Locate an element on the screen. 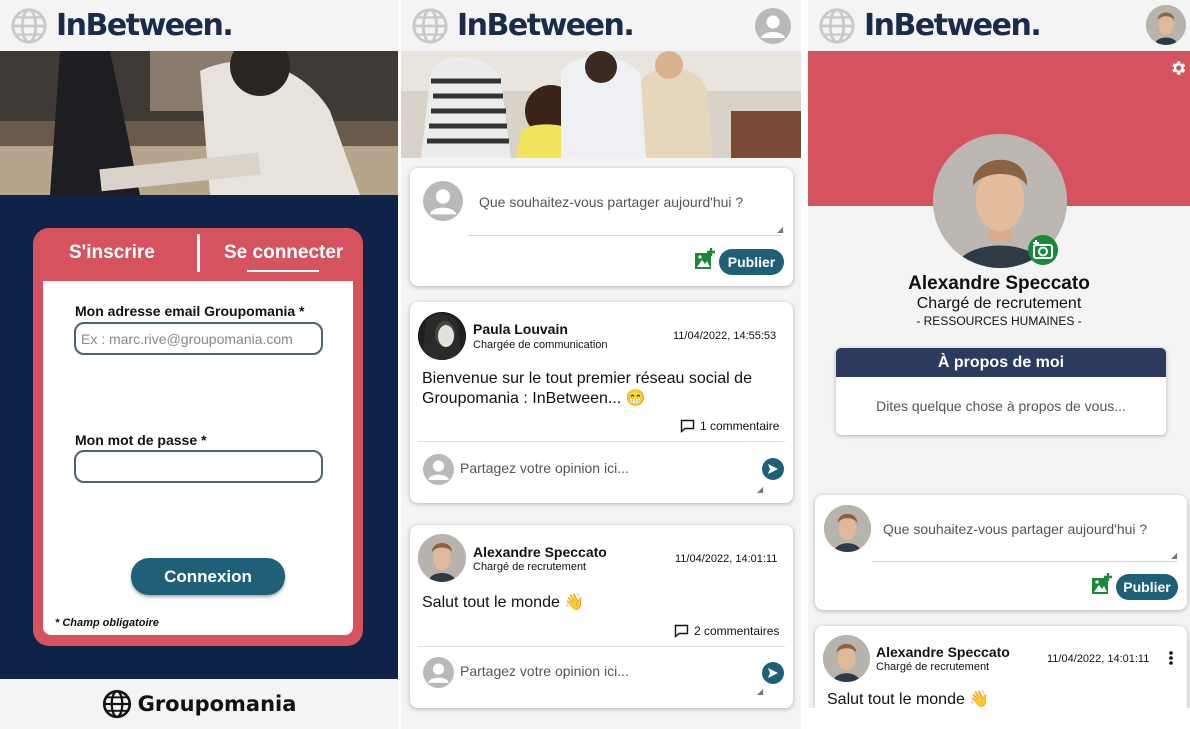 This screenshot has height=729, width=1190. required-note: * Champ obligatoire is located at coordinates (107, 623).